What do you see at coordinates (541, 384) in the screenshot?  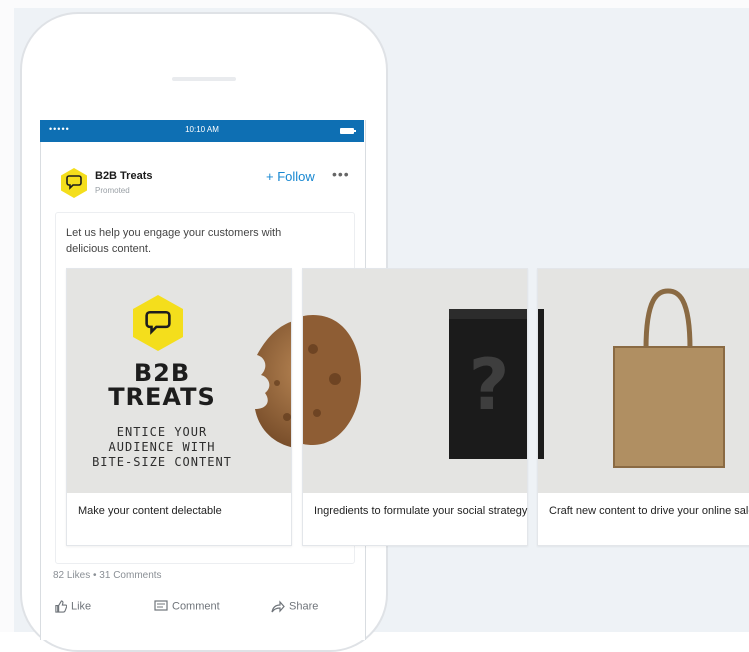 I see `mystery-bag-edge` at bounding box center [541, 384].